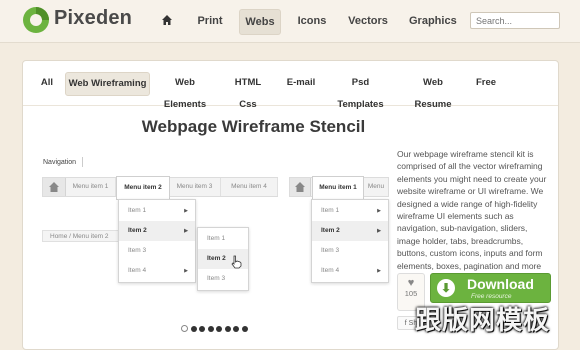 This screenshot has height=350, width=580. What do you see at coordinates (312, 21) in the screenshot?
I see `nav-icons: Icons` at bounding box center [312, 21].